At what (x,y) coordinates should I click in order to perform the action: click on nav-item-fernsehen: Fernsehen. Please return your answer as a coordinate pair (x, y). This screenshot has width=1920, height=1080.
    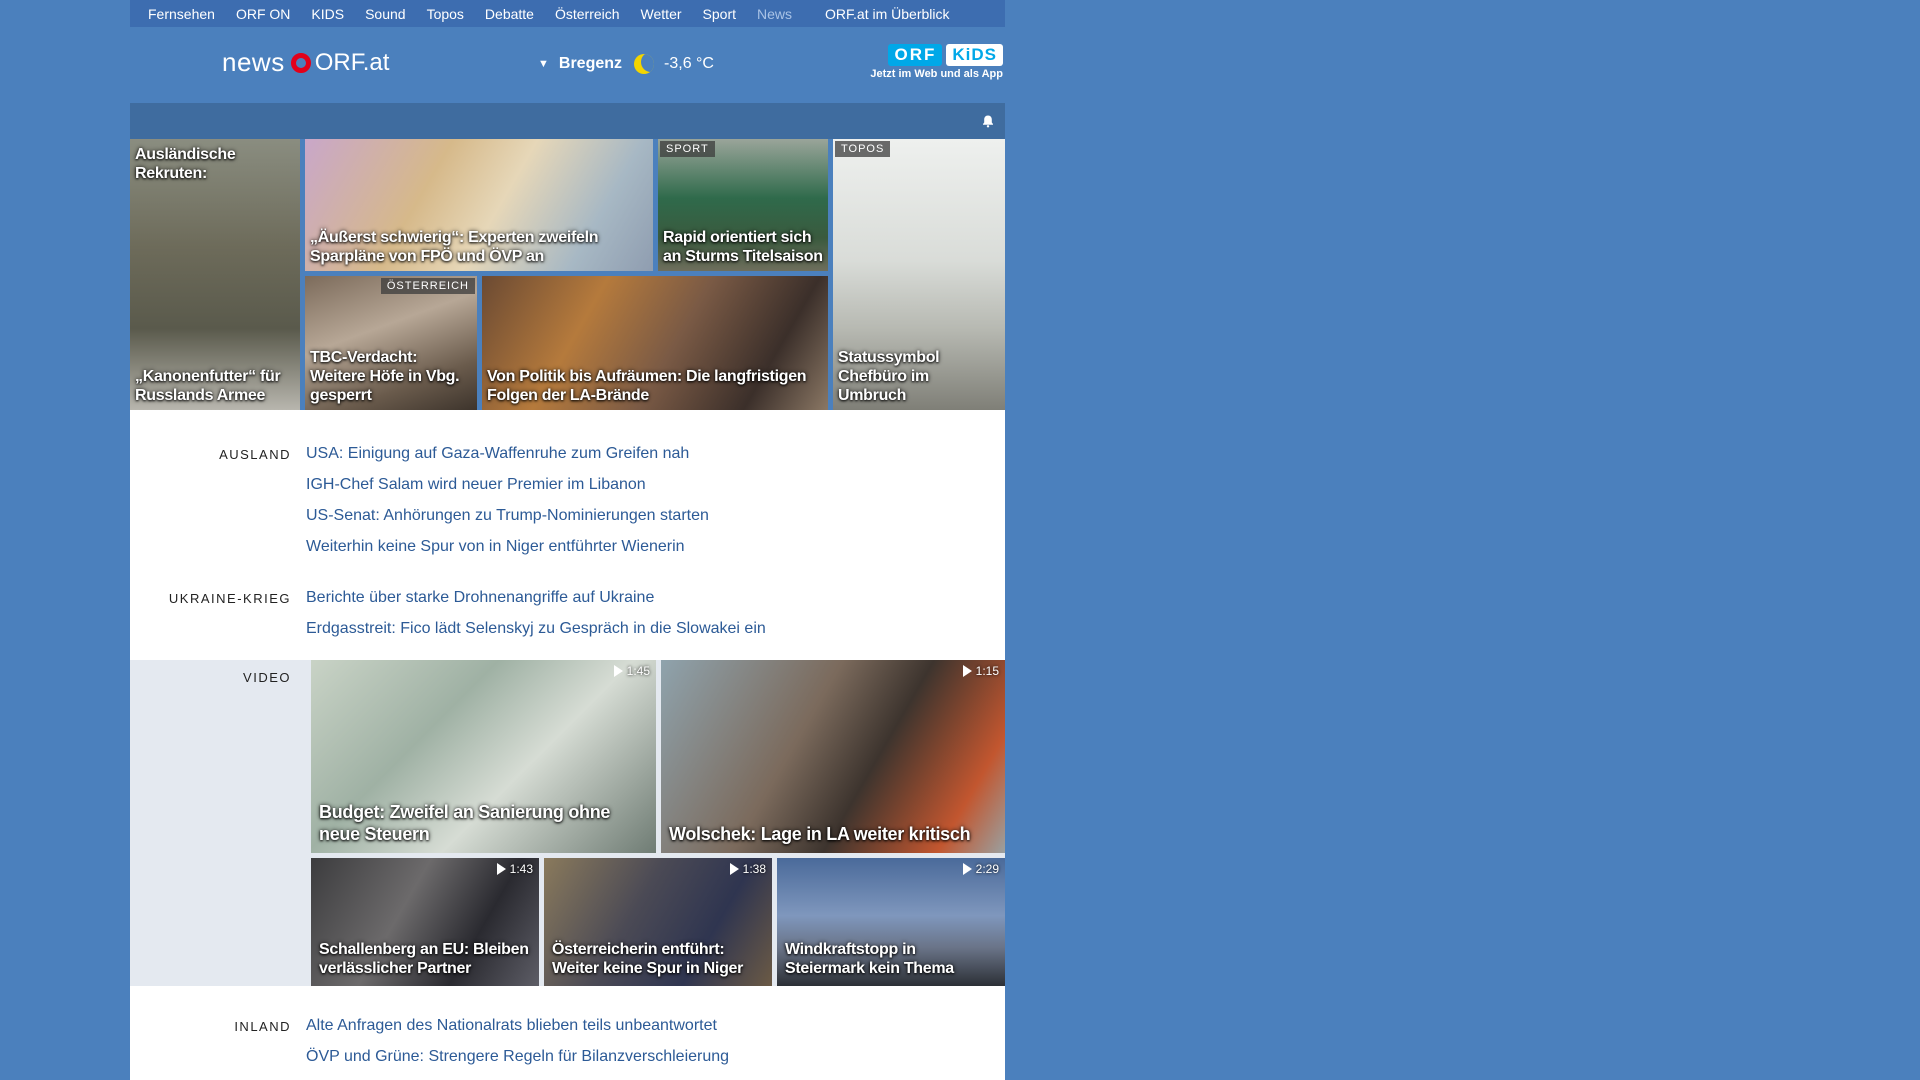
    Looking at the image, I should click on (181, 14).